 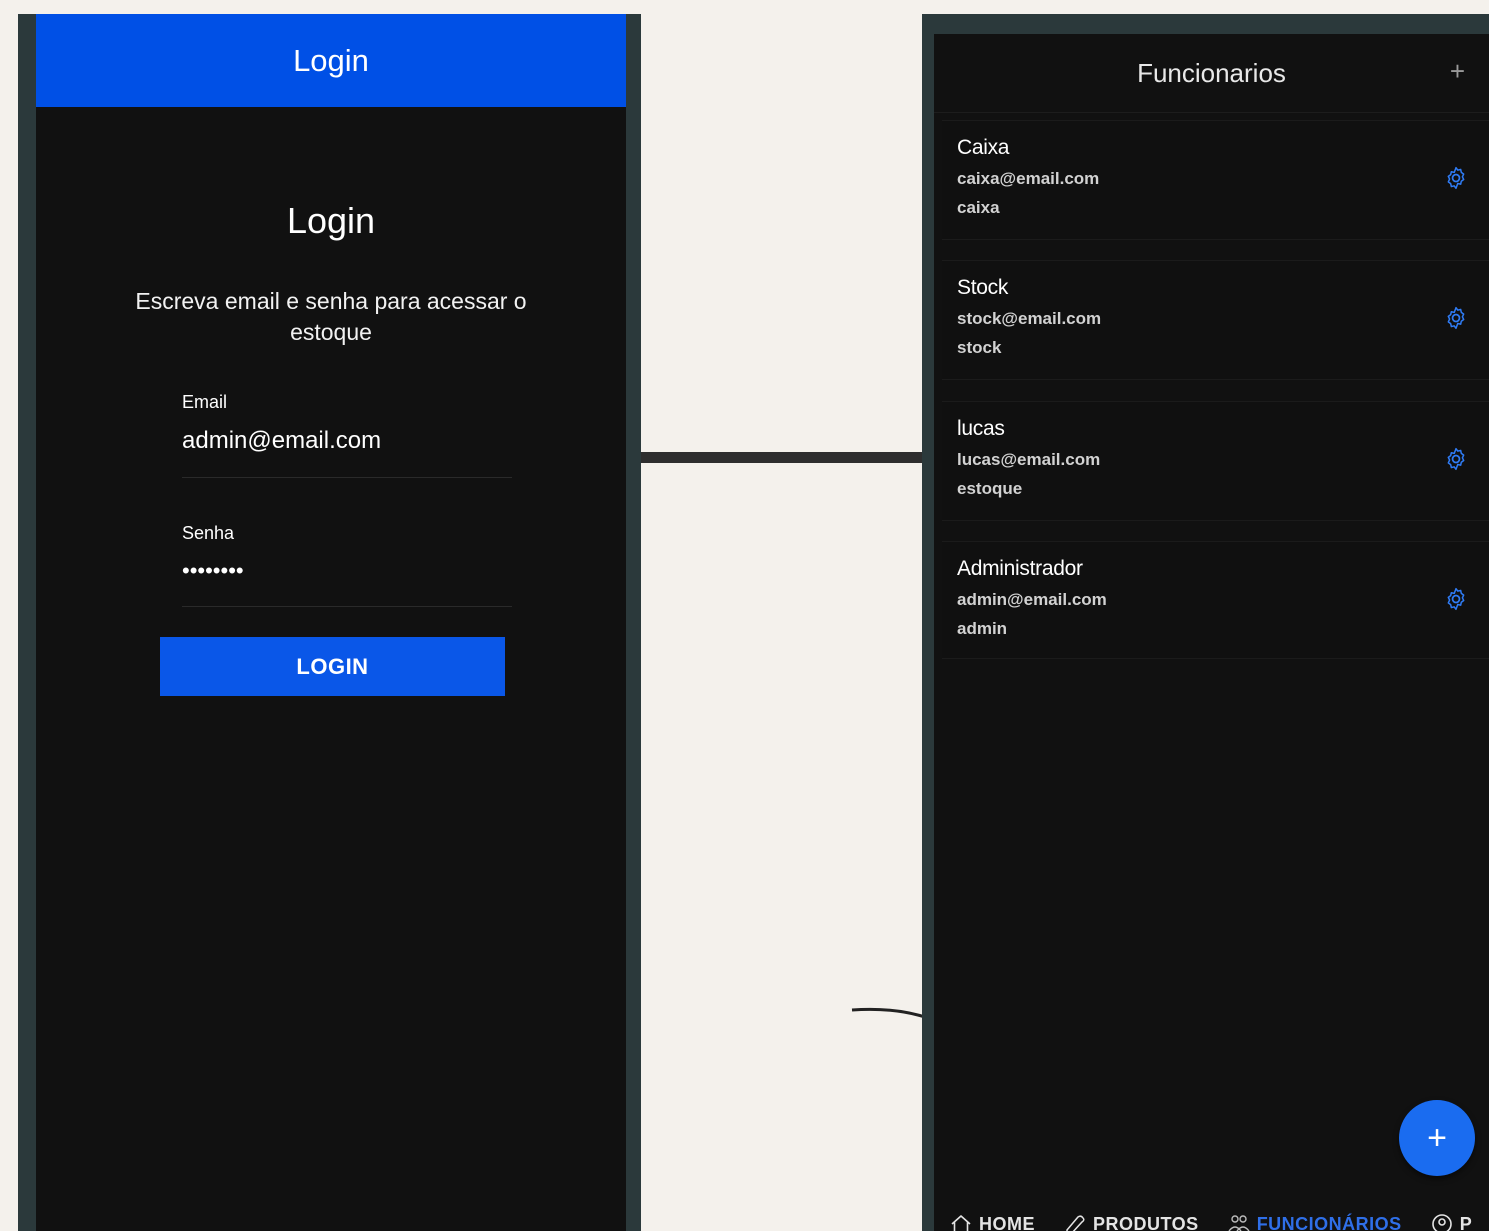 I want to click on nav-item-funcionarios: FUNCIONÁRIOS, so click(x=1314, y=1222).